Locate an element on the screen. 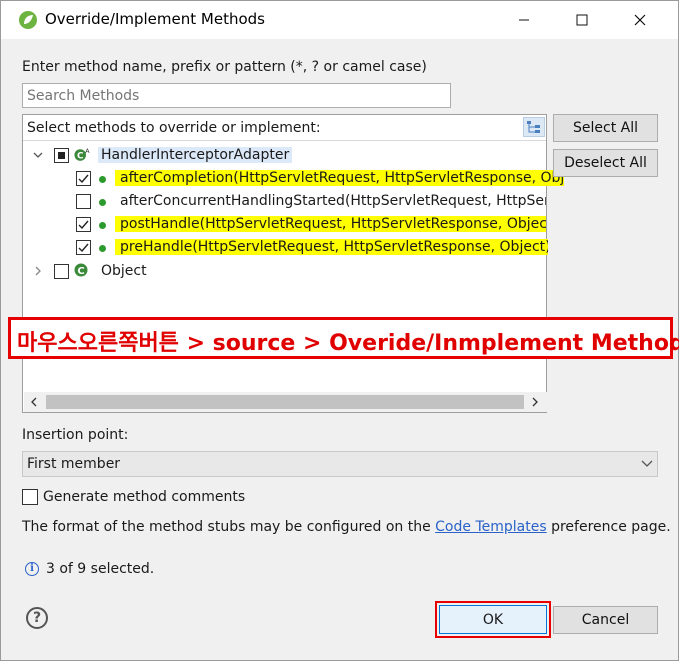  generate-comments-label: Generate method comments is located at coordinates (144, 497).